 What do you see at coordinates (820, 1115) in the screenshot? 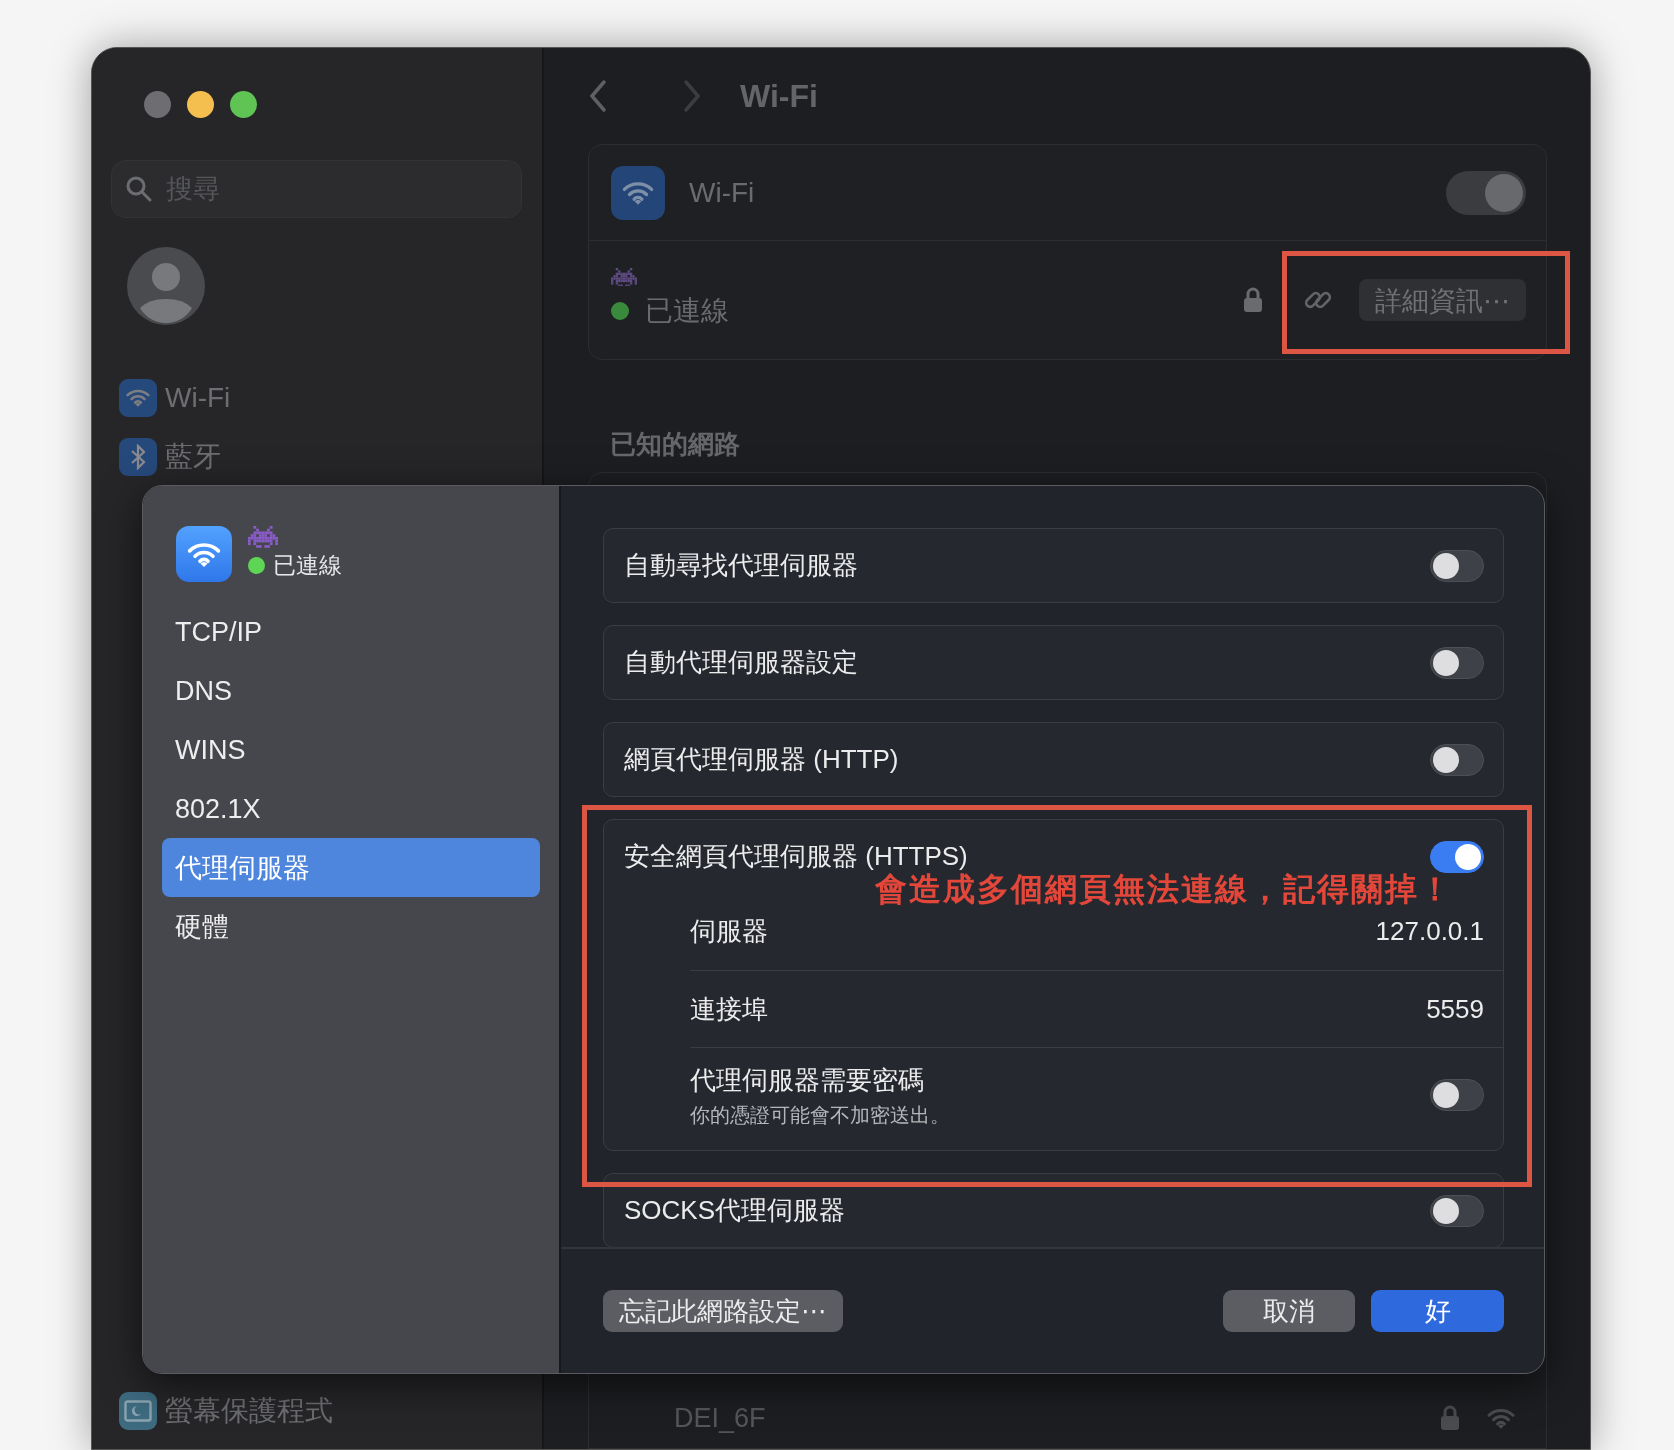
I see `hint-text: 你的憑證可能會不加密送出。` at bounding box center [820, 1115].